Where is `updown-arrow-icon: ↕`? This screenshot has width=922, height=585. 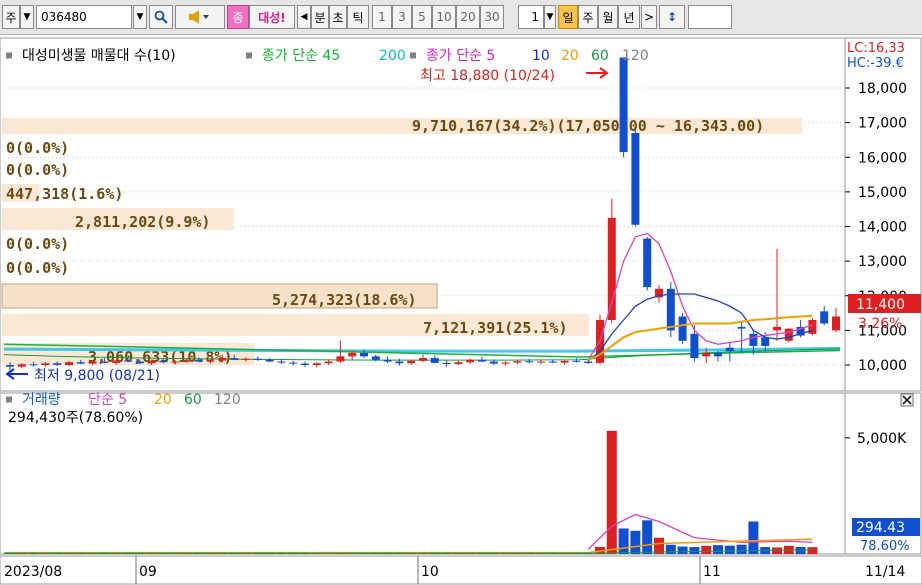 updown-arrow-icon: ↕ is located at coordinates (672, 17).